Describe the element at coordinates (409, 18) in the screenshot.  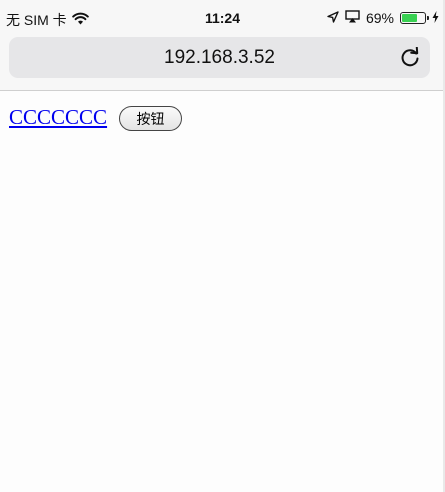
I see `battery-level-fill` at that location.